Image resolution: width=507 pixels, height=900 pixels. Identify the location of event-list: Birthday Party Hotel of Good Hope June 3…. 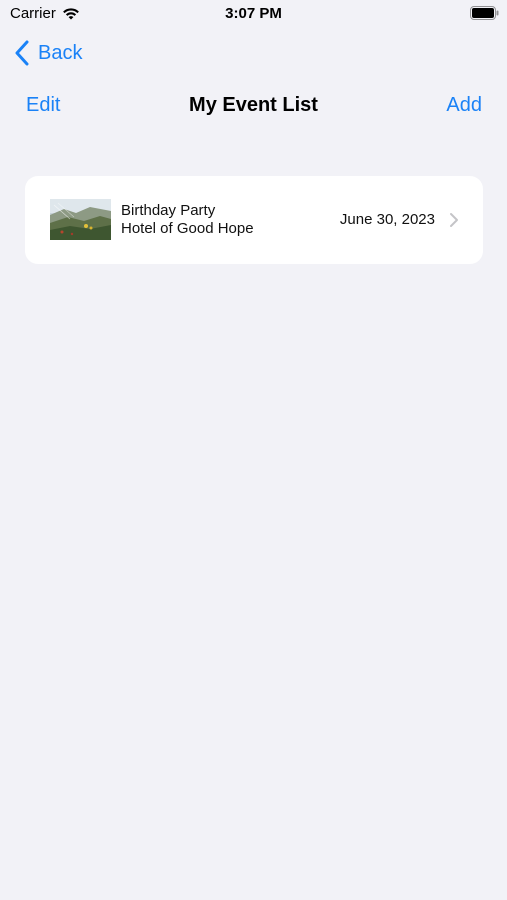
(254, 220).